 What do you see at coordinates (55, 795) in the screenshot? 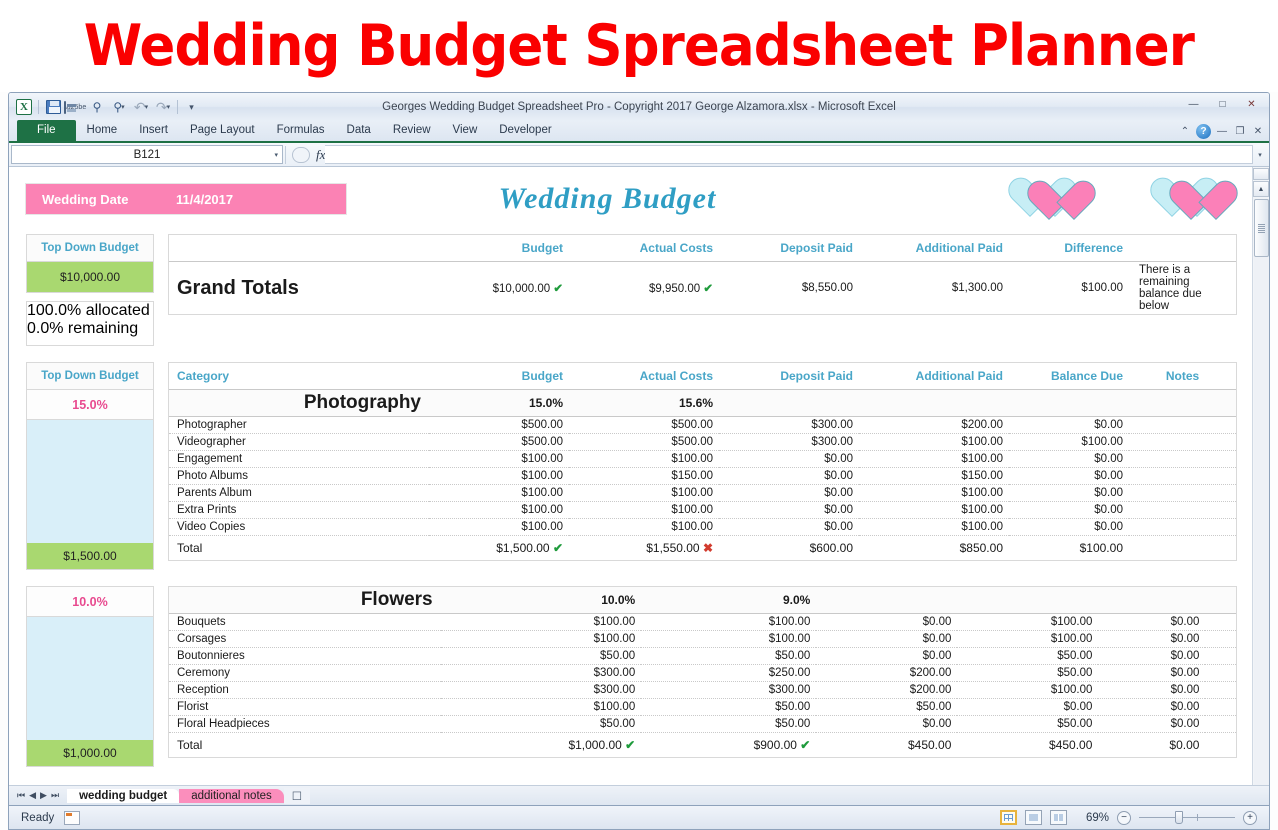
I see `last-sheet-icon: ⏭` at bounding box center [55, 795].